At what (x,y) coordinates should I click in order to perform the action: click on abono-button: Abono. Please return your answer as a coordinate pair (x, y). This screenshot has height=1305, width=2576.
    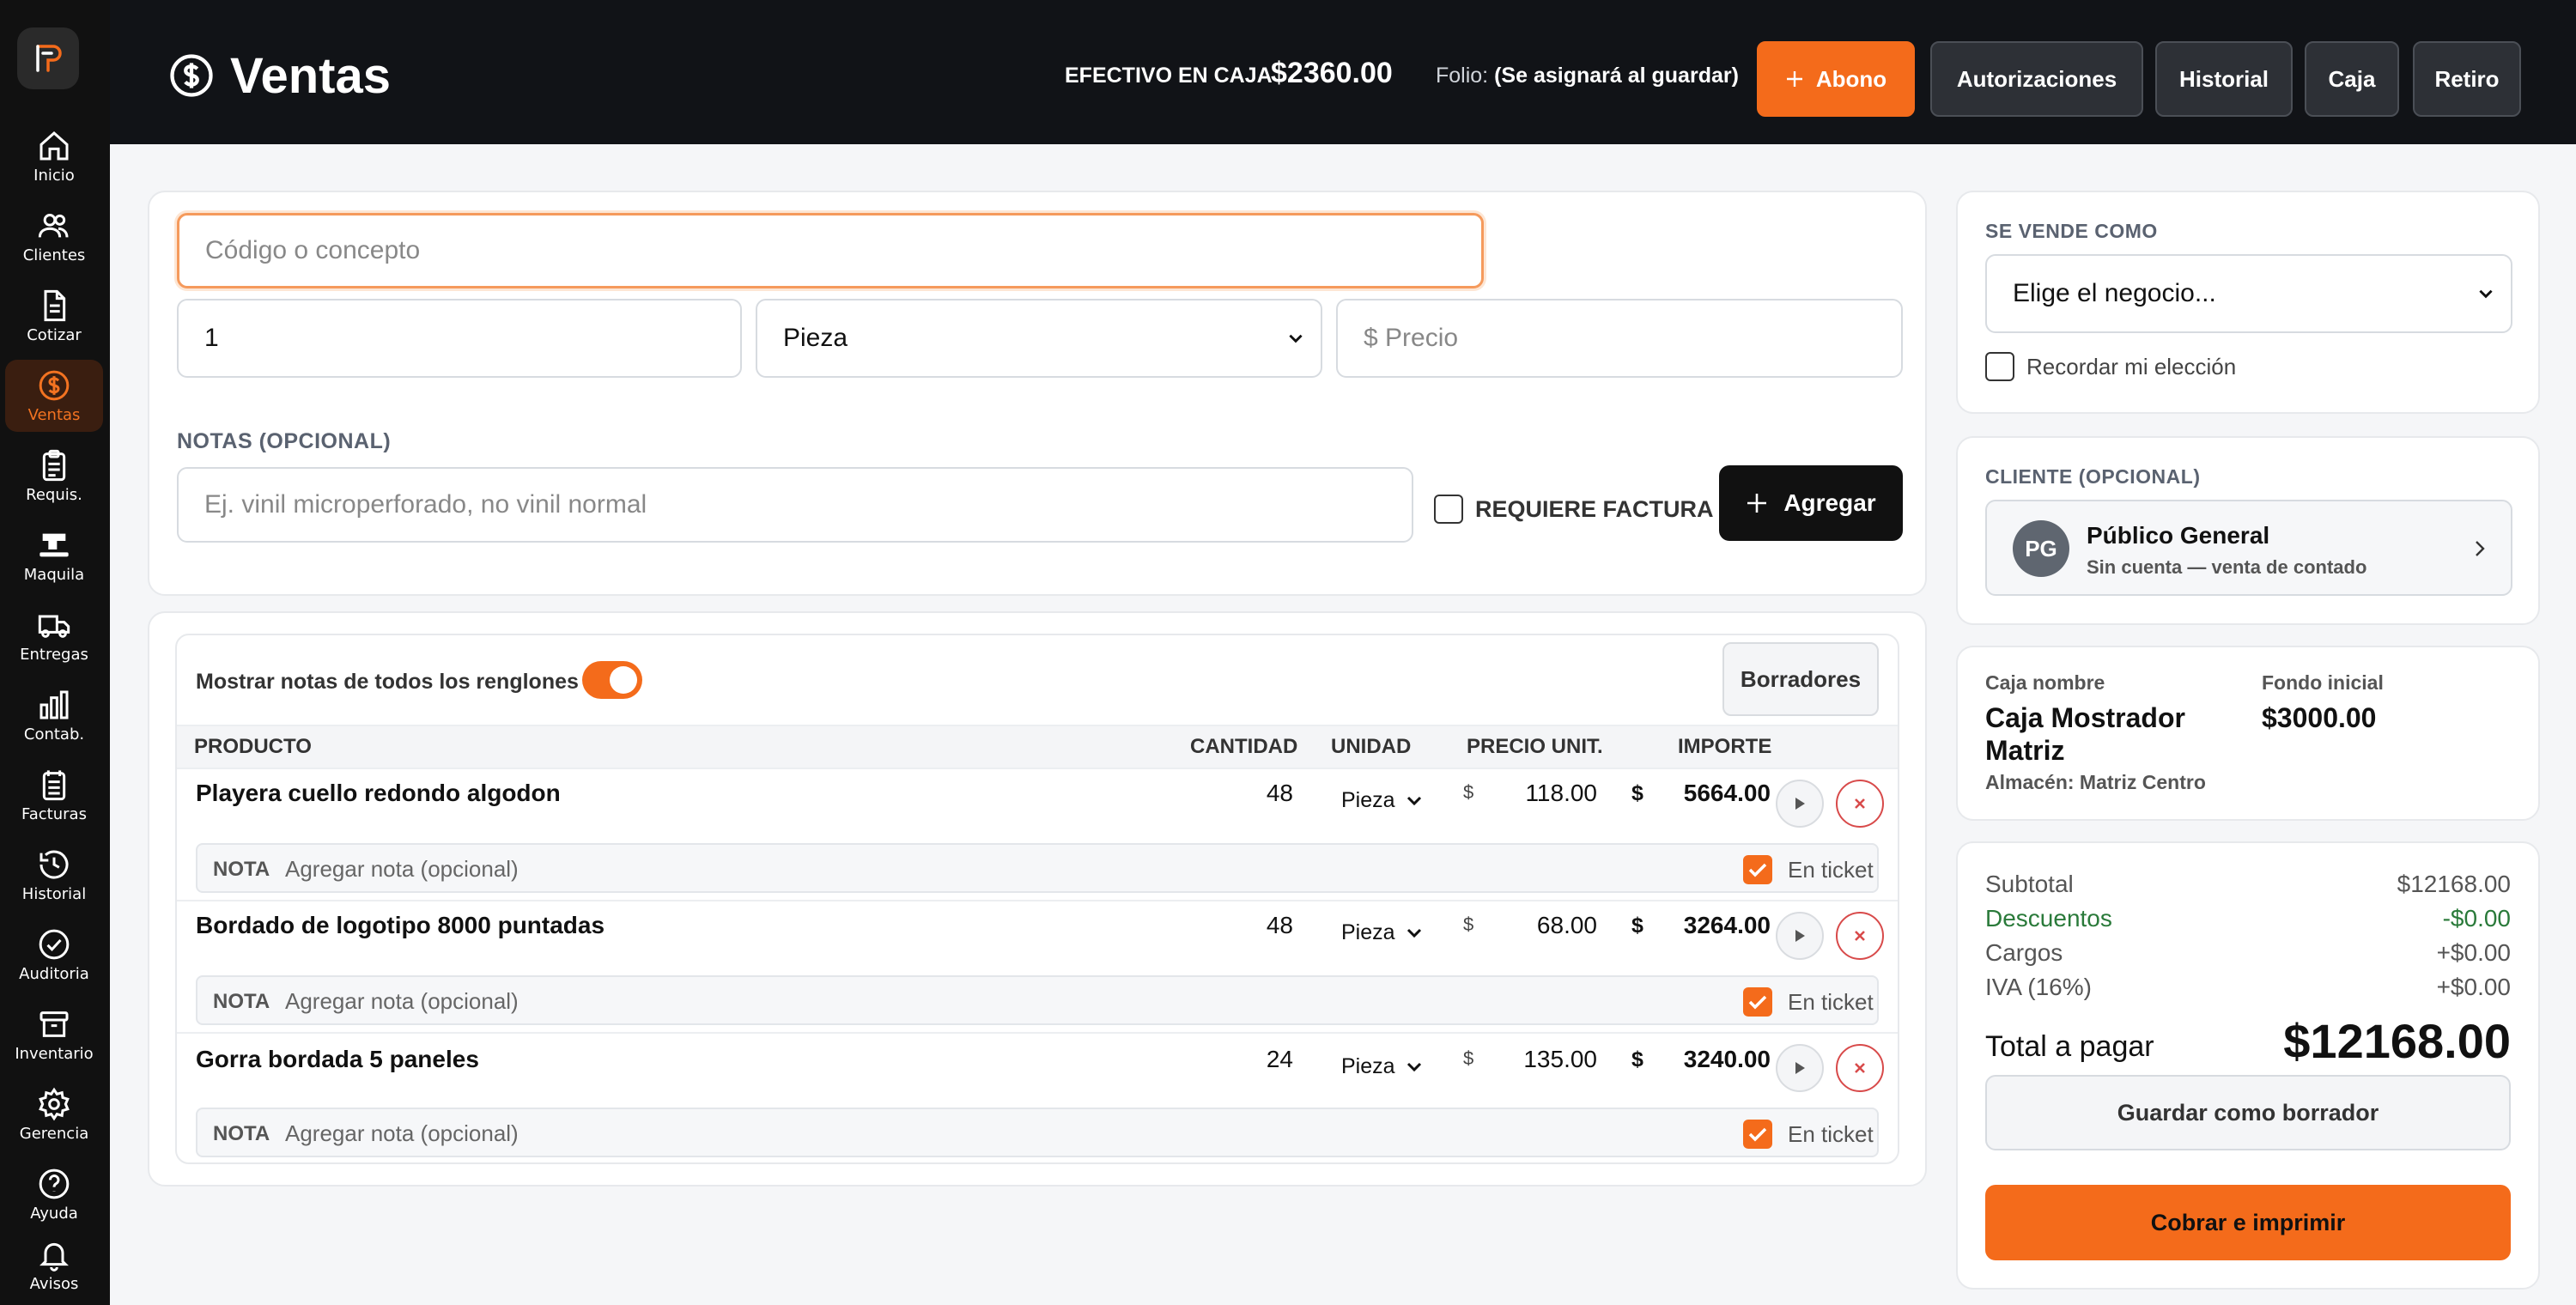
    Looking at the image, I should click on (1836, 79).